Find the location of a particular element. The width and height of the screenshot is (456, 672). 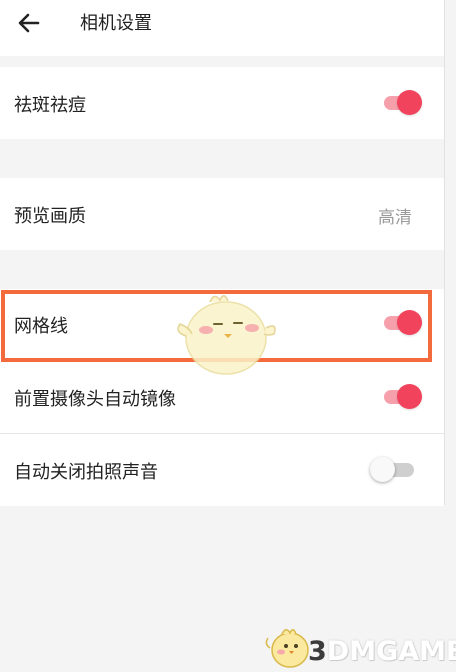

arrow-left-icon is located at coordinates (29, 23).